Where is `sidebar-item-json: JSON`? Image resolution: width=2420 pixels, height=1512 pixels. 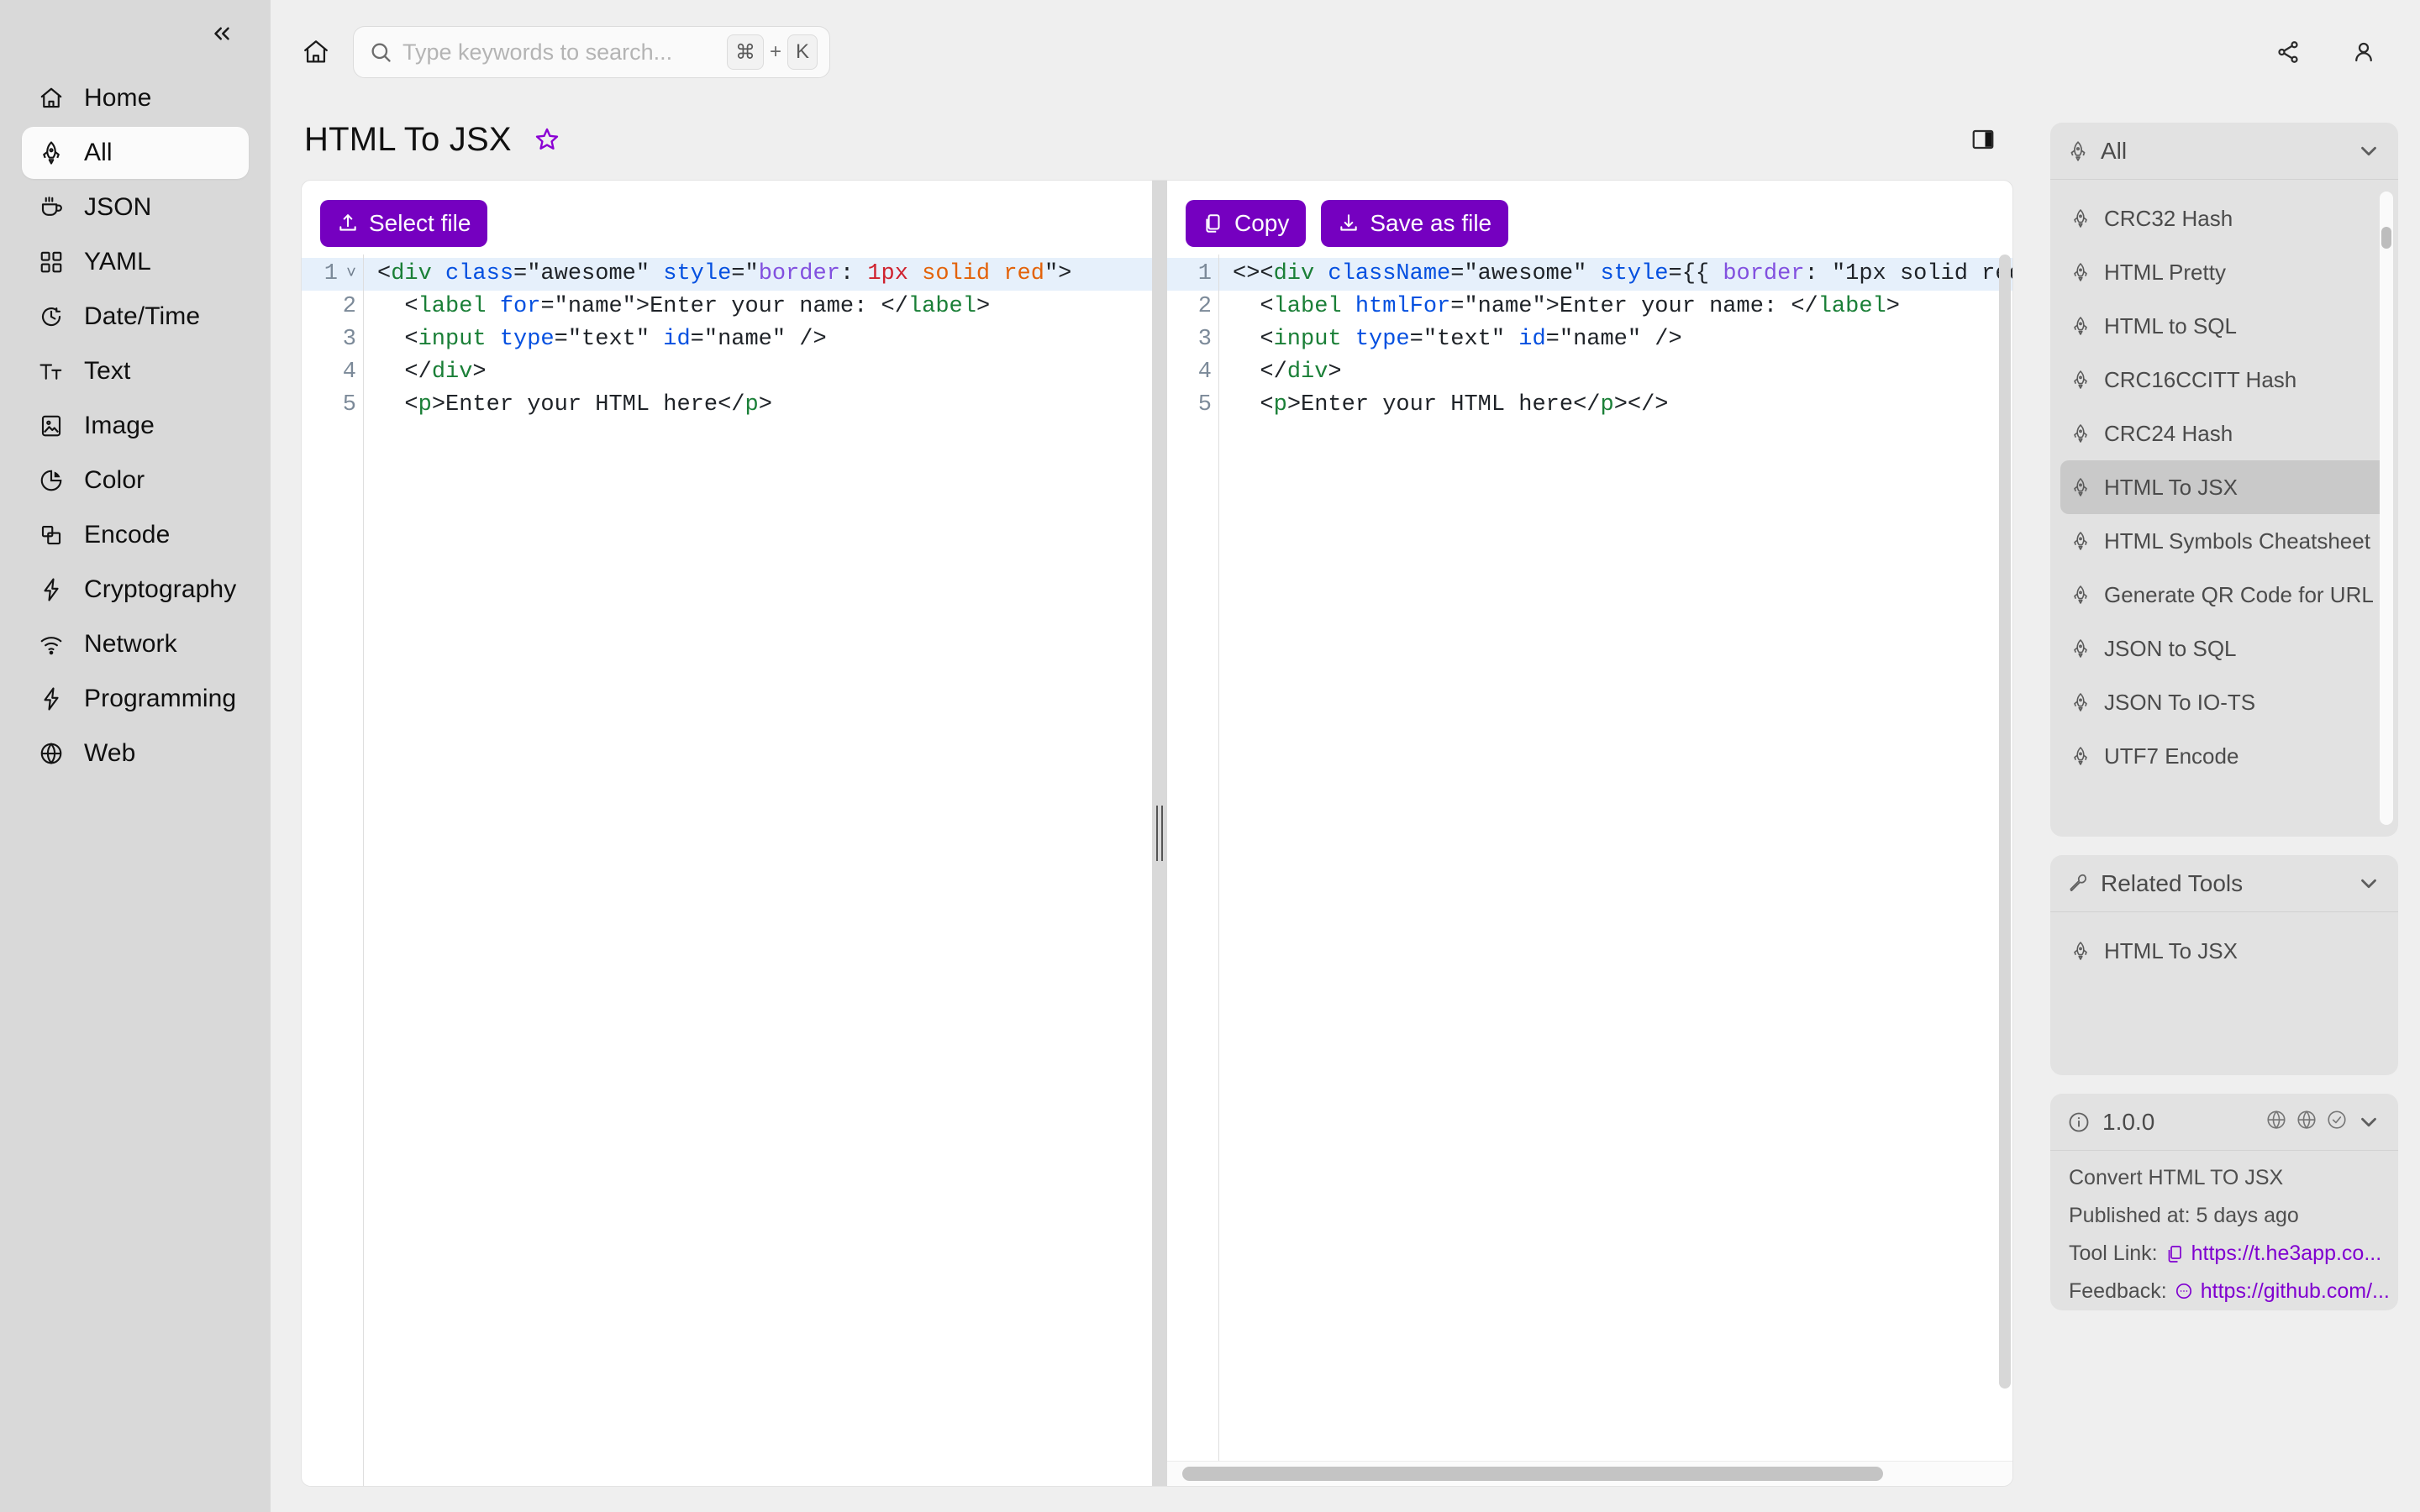
sidebar-item-json: JSON is located at coordinates (135, 207).